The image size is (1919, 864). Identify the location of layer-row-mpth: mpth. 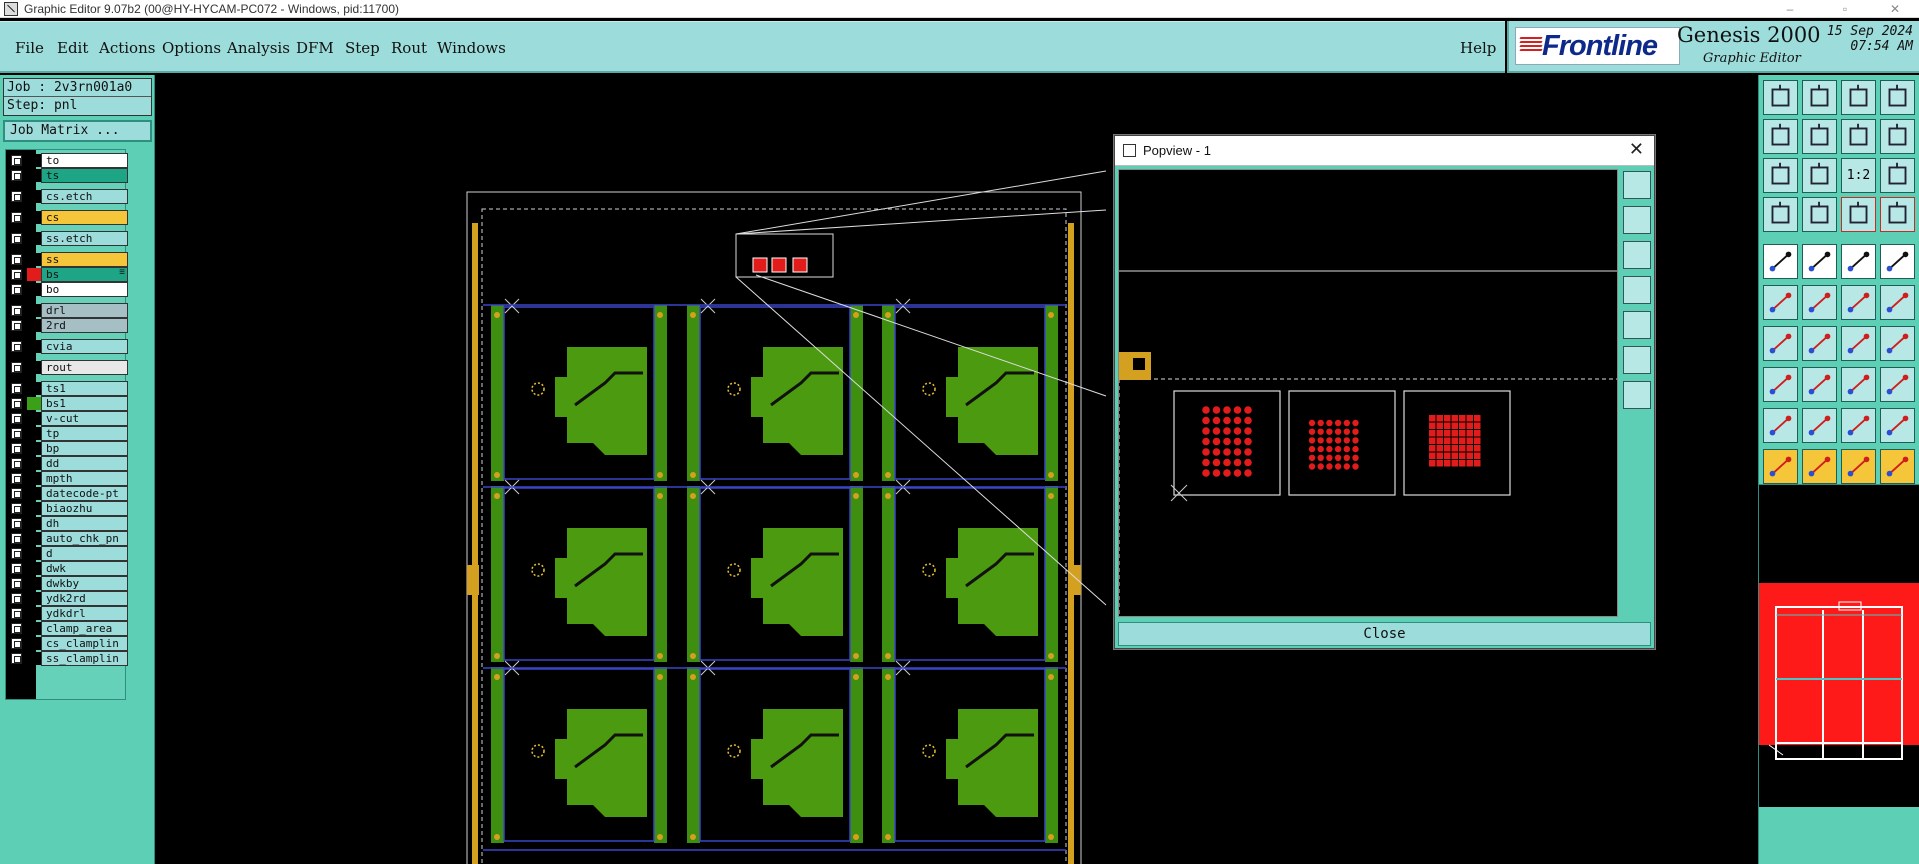
(67, 478).